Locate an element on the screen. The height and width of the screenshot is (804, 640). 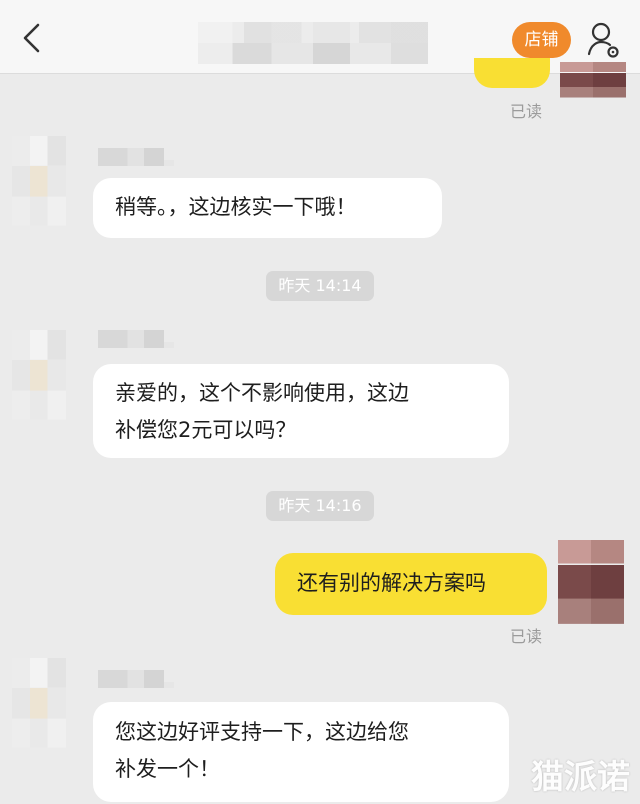
chevron-left-icon is located at coordinates (32, 38).